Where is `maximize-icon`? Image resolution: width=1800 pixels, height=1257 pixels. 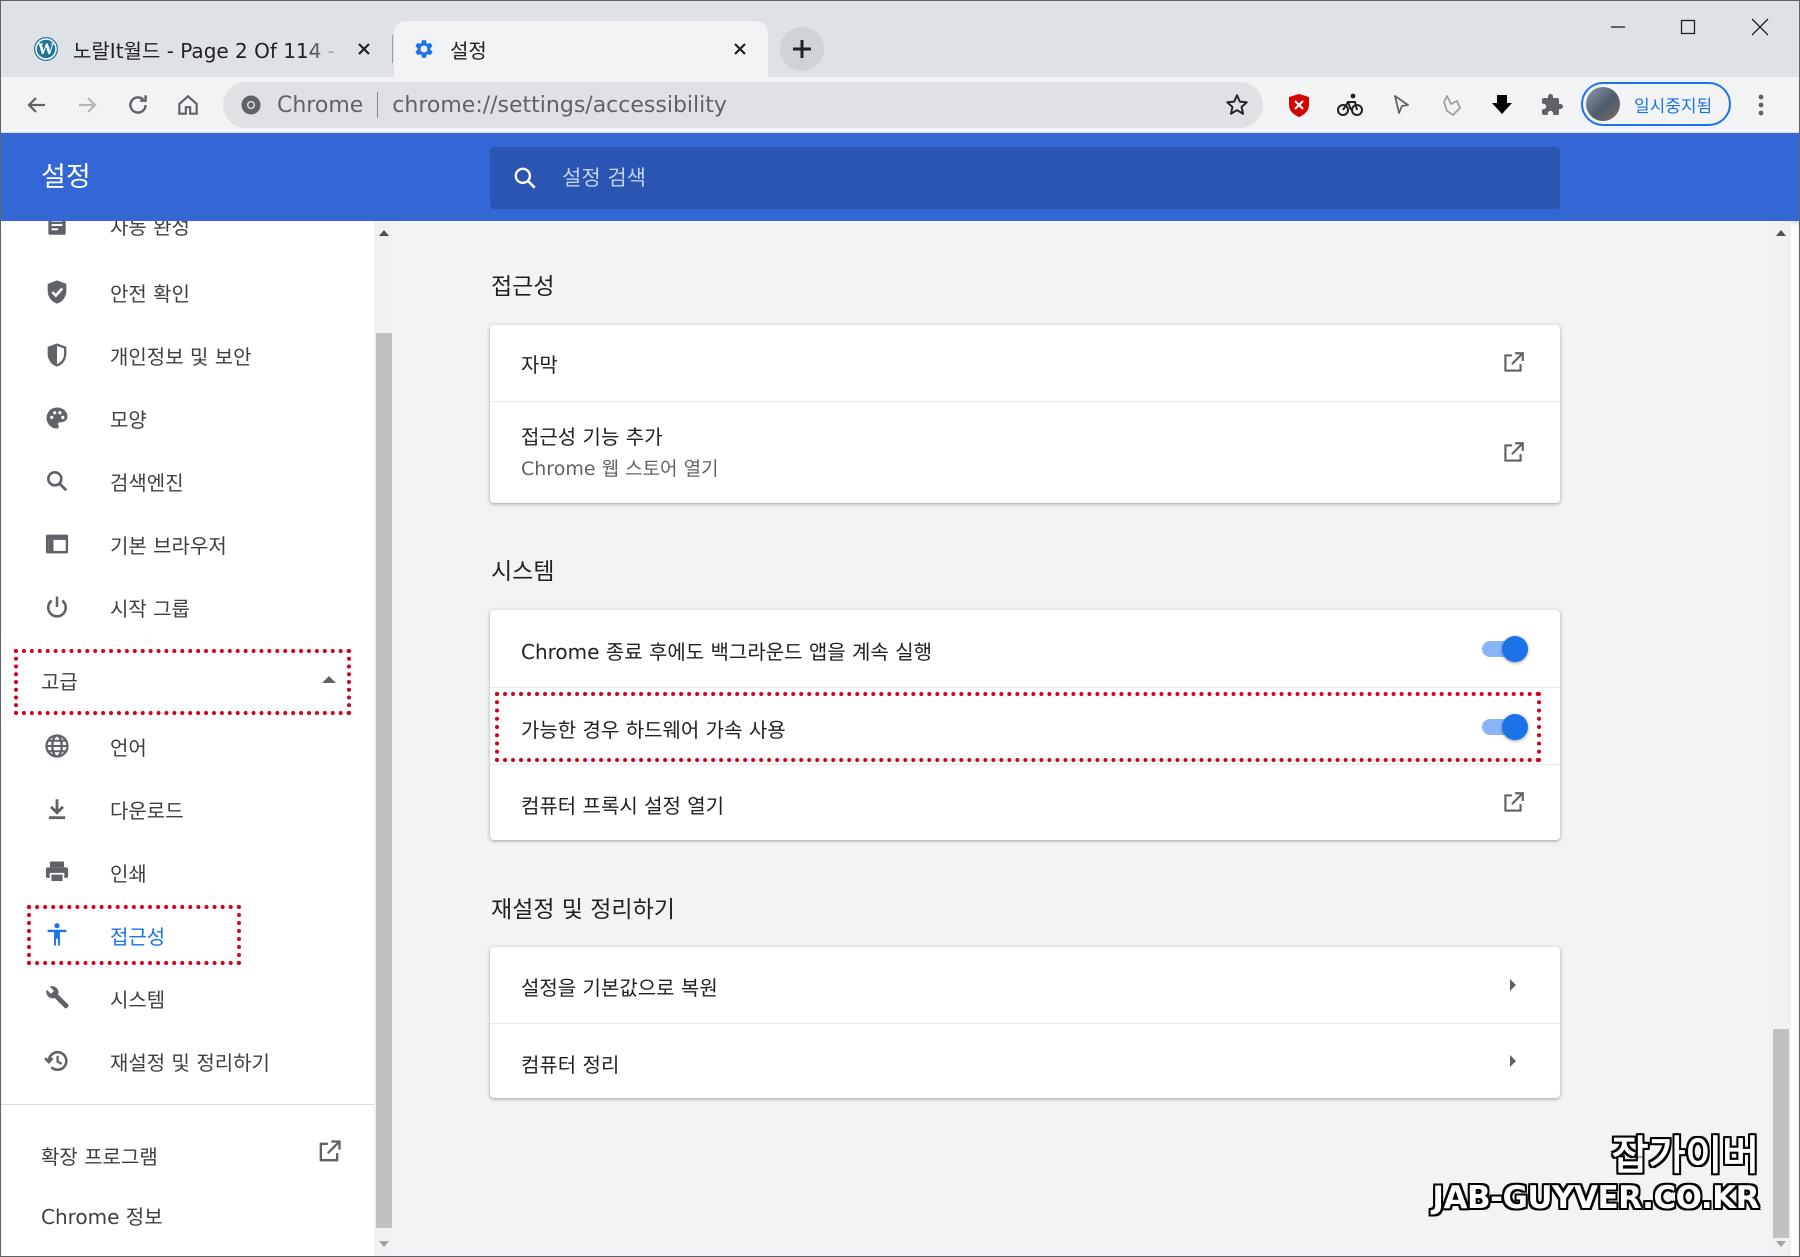
maximize-icon is located at coordinates (1688, 27).